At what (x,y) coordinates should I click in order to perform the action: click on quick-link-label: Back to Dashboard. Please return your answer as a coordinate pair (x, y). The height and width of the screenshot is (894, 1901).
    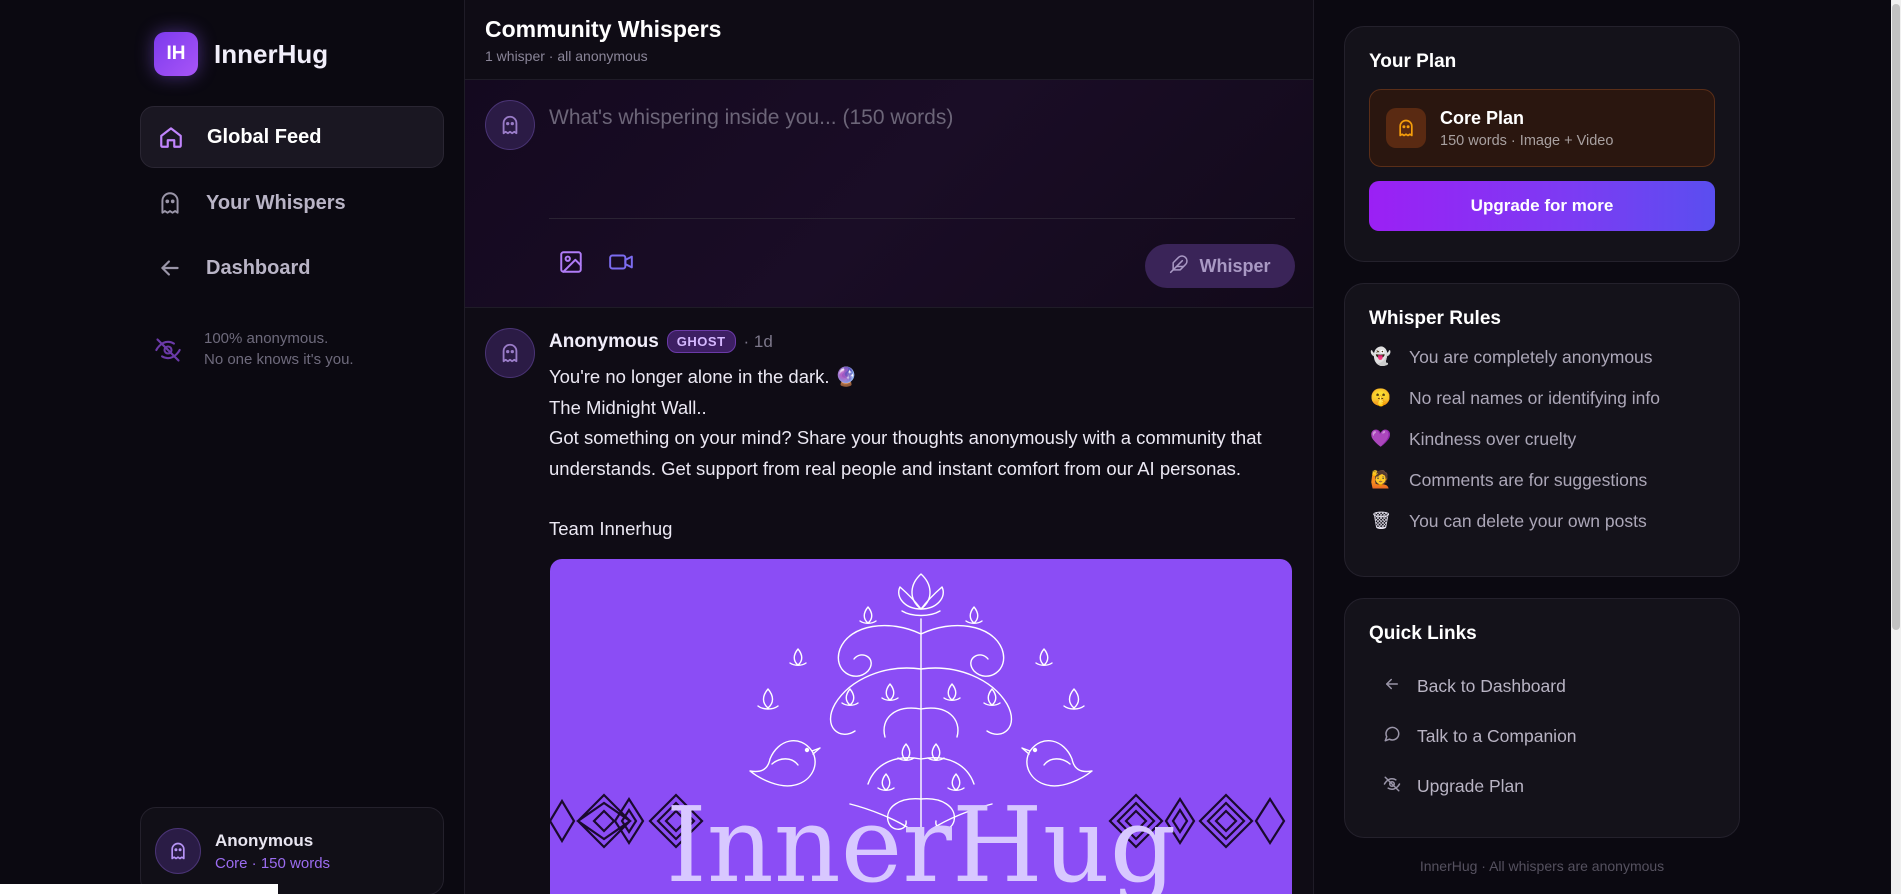
    Looking at the image, I should click on (1491, 685).